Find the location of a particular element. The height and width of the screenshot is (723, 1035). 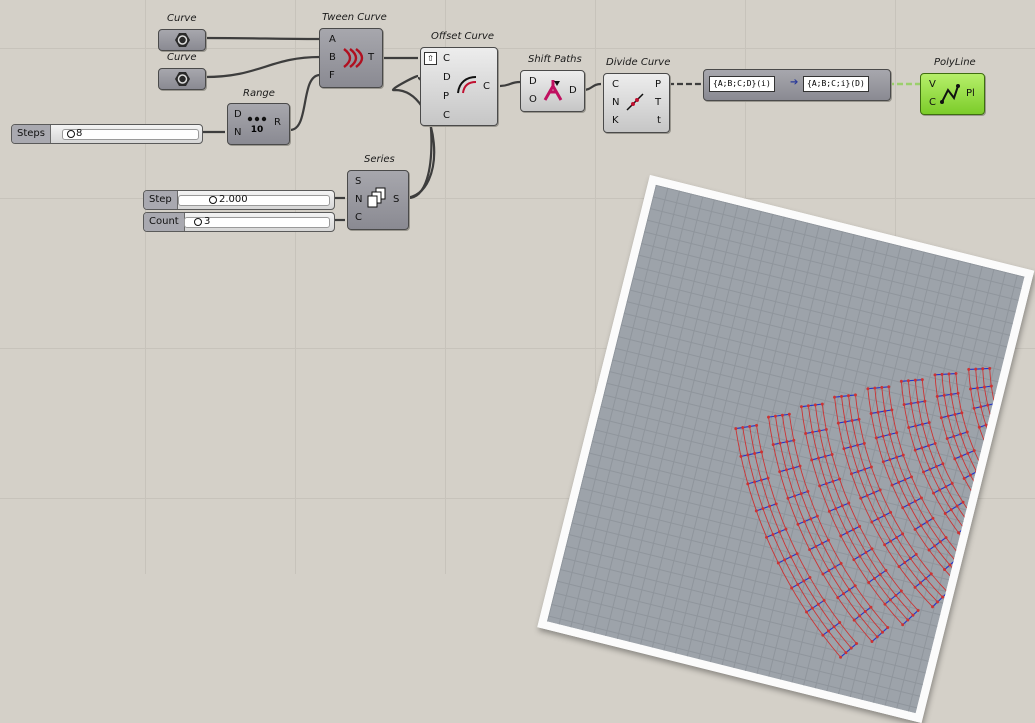

range-component: D N 10 R is located at coordinates (258, 124).